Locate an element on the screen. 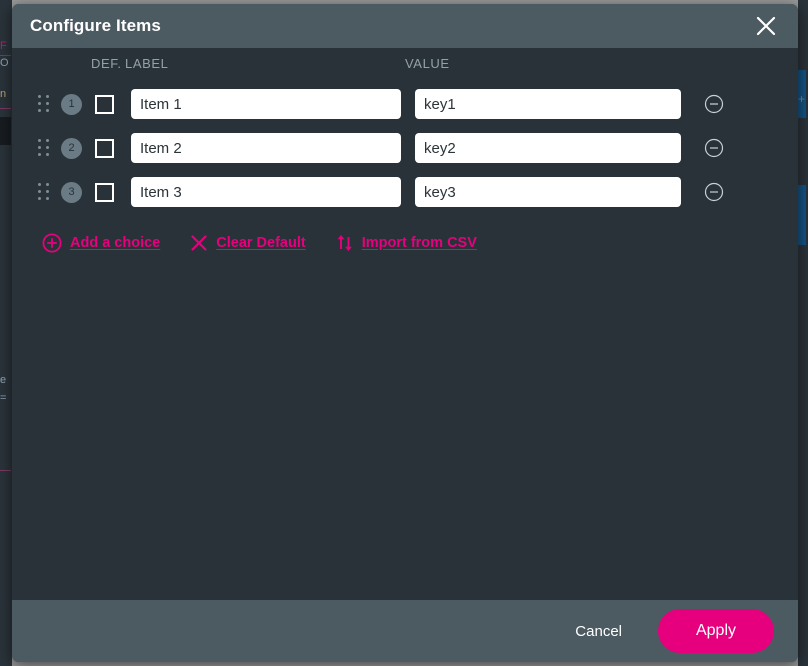 The height and width of the screenshot is (666, 808). background-right-panel: + is located at coordinates (803, 333).